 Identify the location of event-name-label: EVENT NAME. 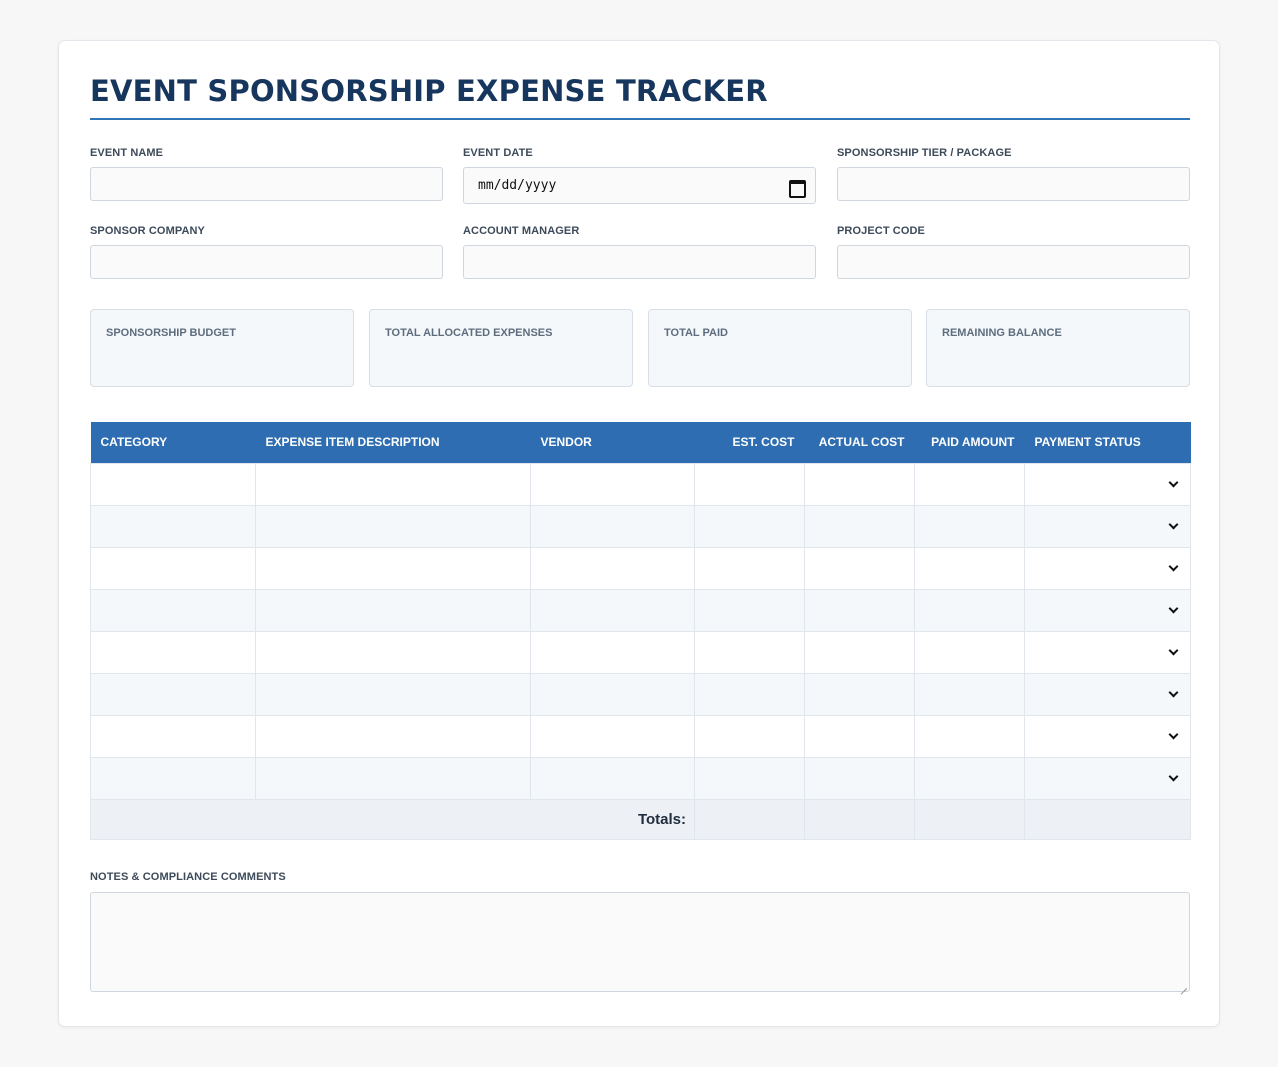
(127, 153).